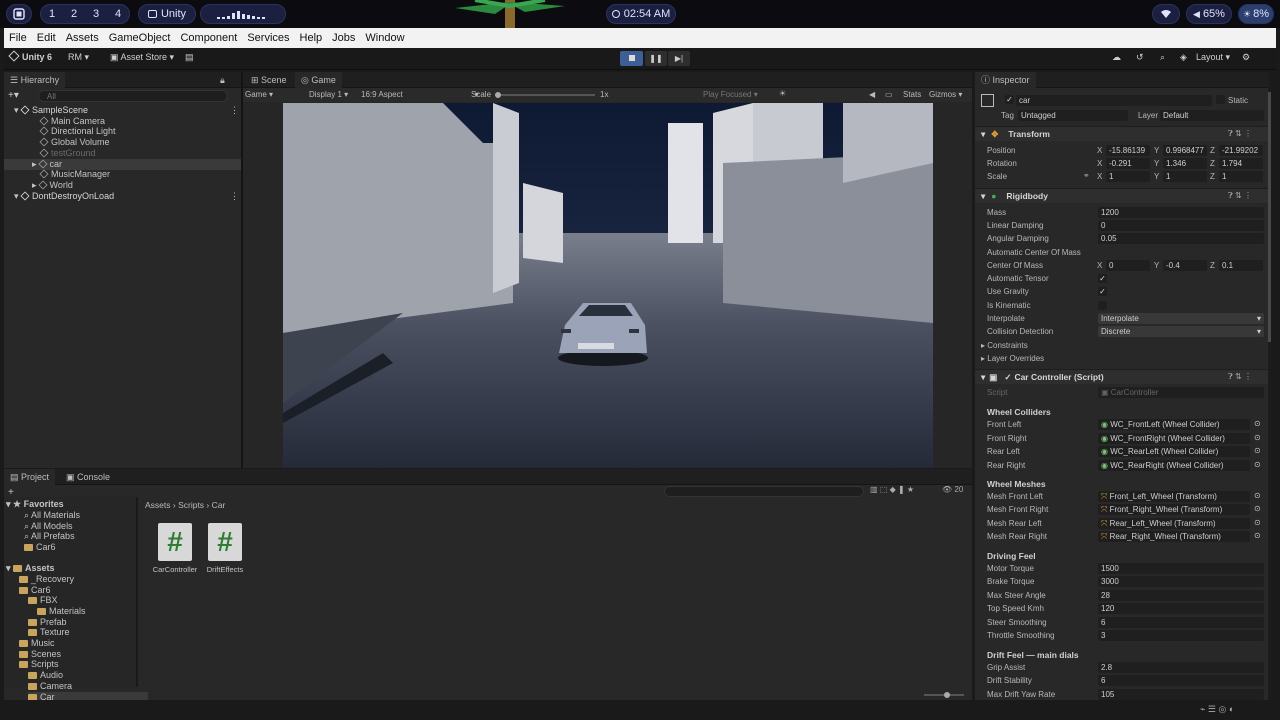 The width and height of the screenshot is (1280, 720). What do you see at coordinates (1185, 176) in the screenshot?
I see `scale-y-field: 1` at bounding box center [1185, 176].